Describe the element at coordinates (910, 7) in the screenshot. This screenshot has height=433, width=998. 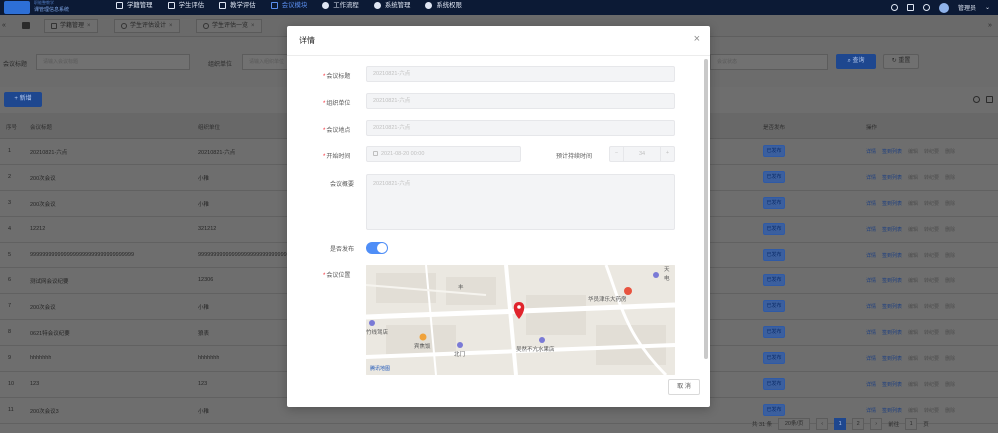
I see `fullscreen-icon` at that location.